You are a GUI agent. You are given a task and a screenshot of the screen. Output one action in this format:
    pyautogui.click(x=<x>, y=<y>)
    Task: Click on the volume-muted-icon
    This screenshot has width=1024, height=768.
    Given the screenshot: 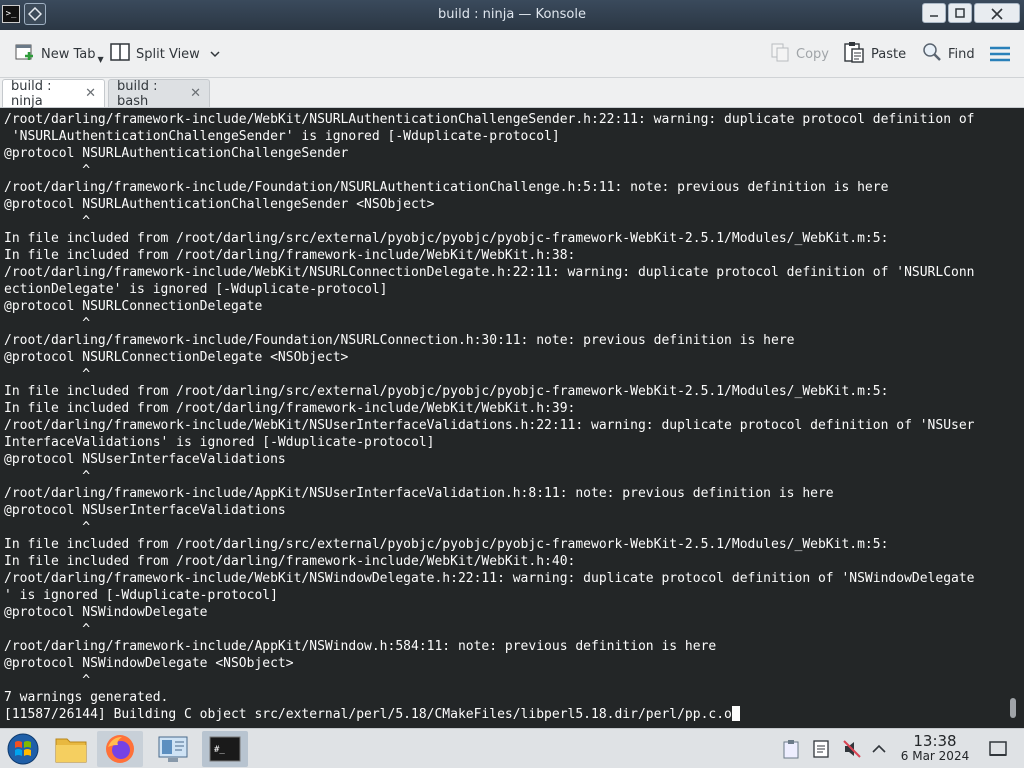 What is the action you would take?
    pyautogui.click(x=852, y=749)
    